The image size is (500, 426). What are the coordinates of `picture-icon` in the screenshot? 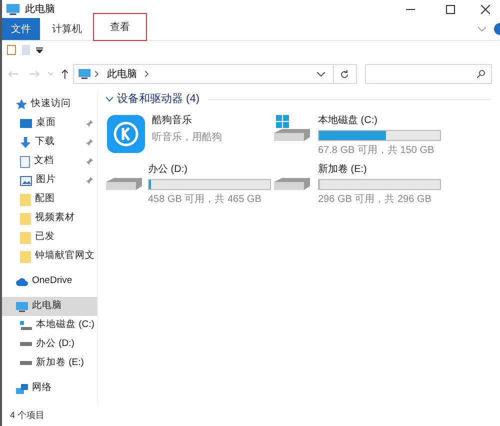 It's located at (26, 181).